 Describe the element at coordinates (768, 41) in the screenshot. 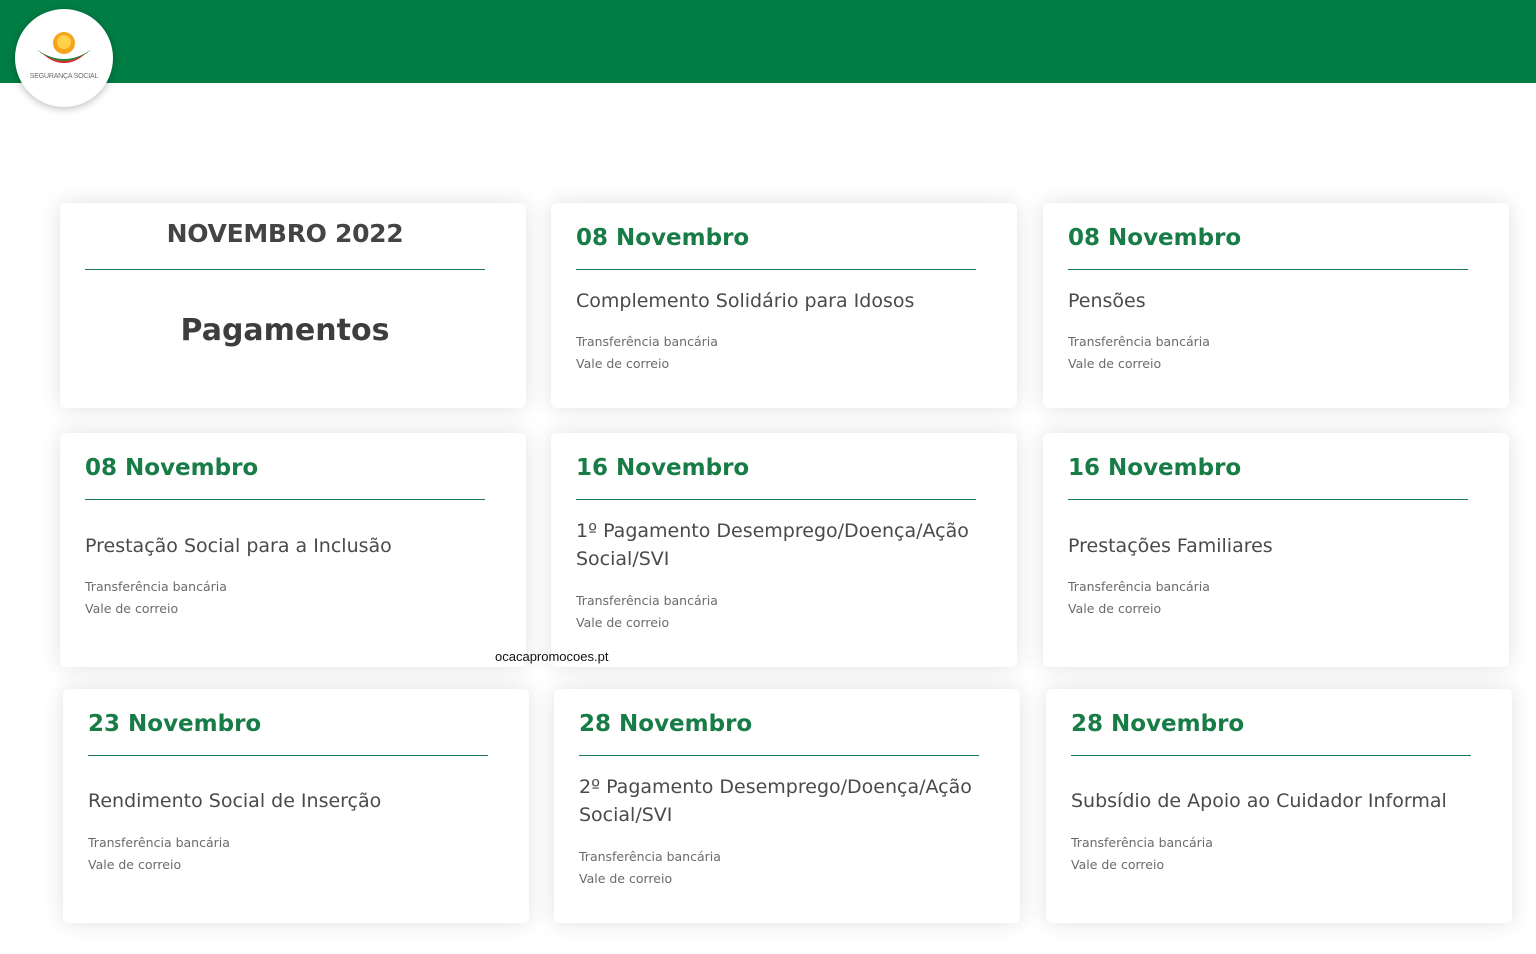

I see `top-header-bar` at that location.